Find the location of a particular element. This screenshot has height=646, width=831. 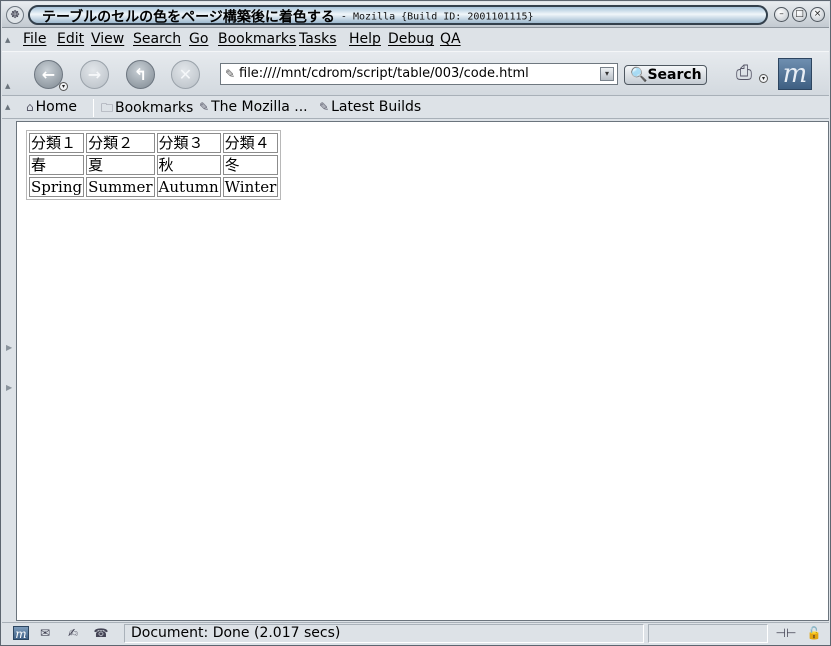

toolbar-grip-icon: ▲ is located at coordinates (8, 40).